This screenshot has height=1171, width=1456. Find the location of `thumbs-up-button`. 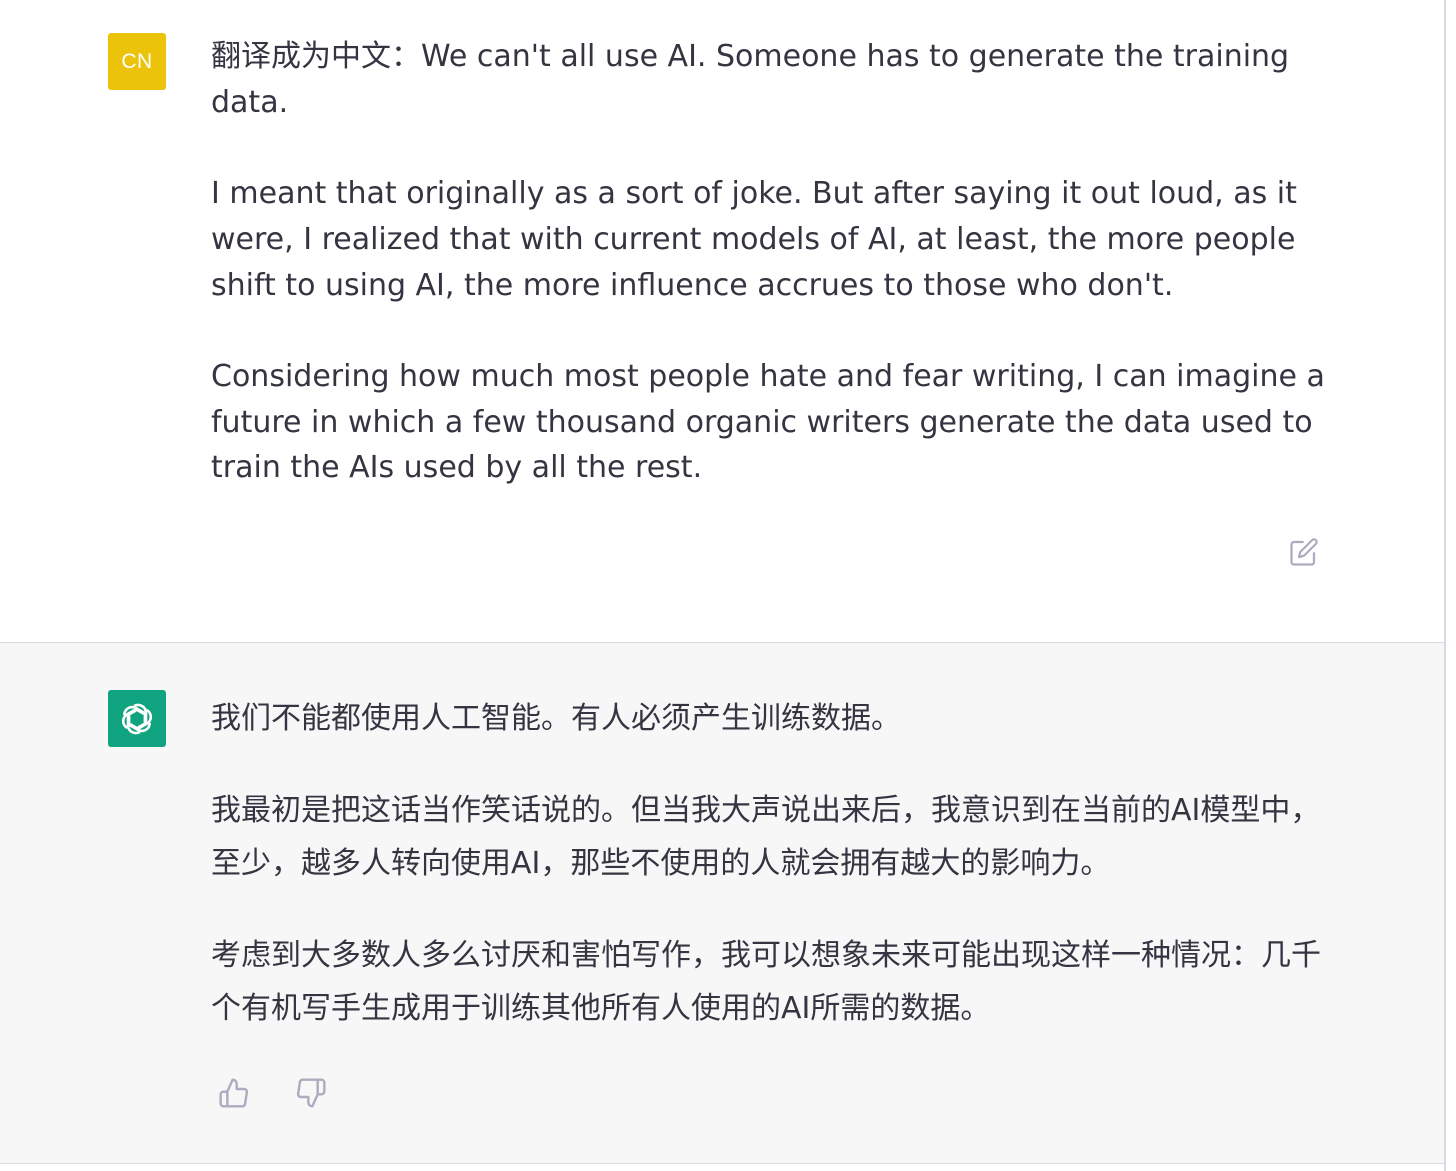

thumbs-up-button is located at coordinates (234, 1093).